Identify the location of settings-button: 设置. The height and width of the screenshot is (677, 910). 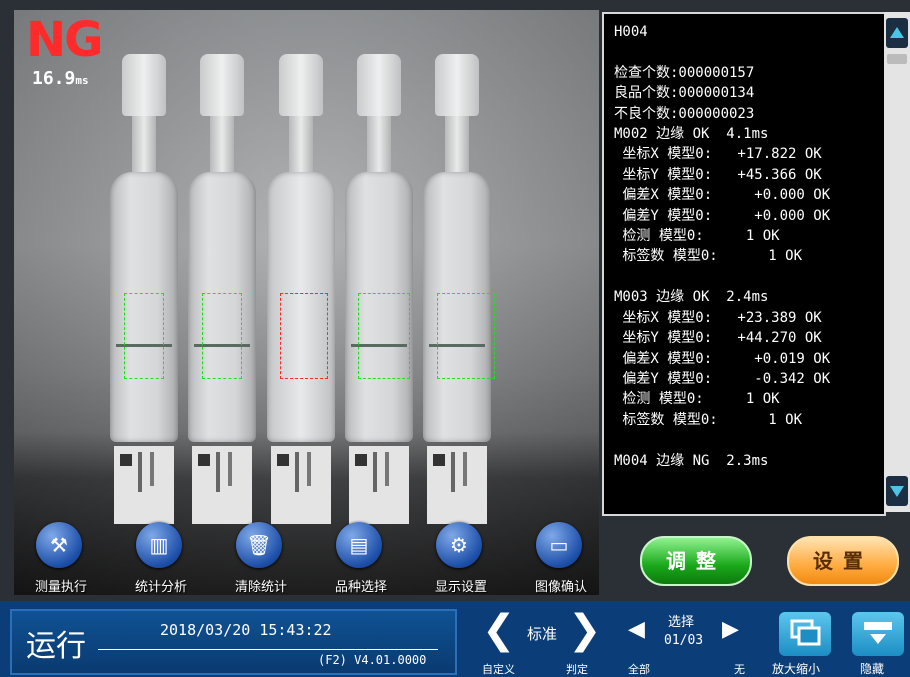
(843, 561).